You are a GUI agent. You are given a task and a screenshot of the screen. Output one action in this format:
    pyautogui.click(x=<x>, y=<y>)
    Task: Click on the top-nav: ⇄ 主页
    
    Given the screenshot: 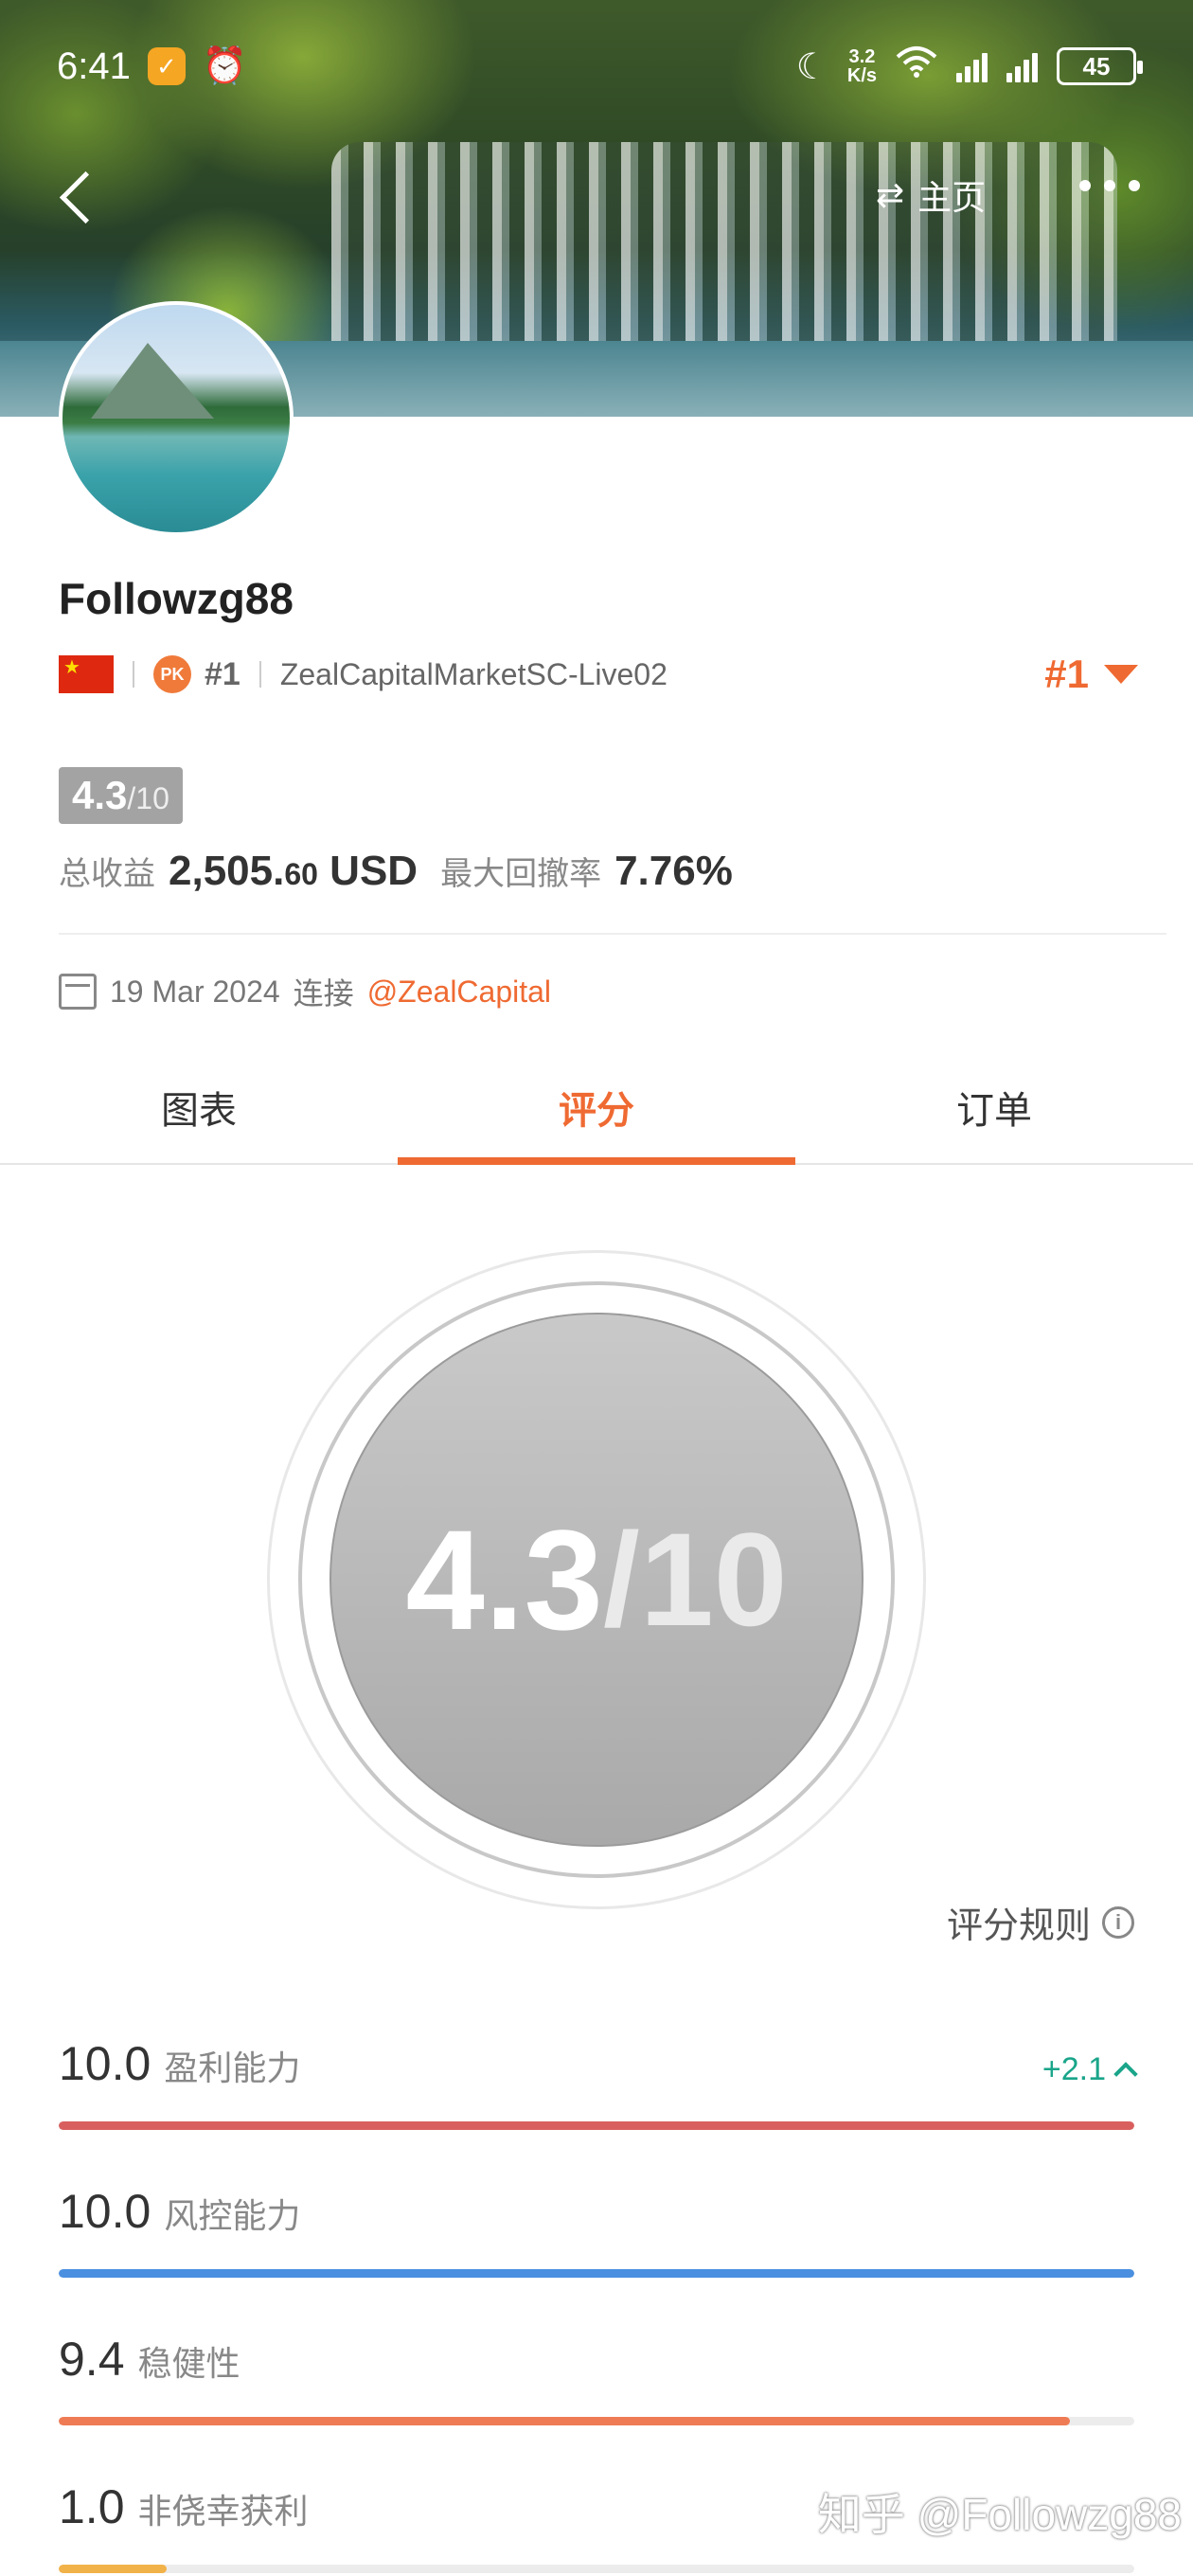 What is the action you would take?
    pyautogui.click(x=596, y=199)
    